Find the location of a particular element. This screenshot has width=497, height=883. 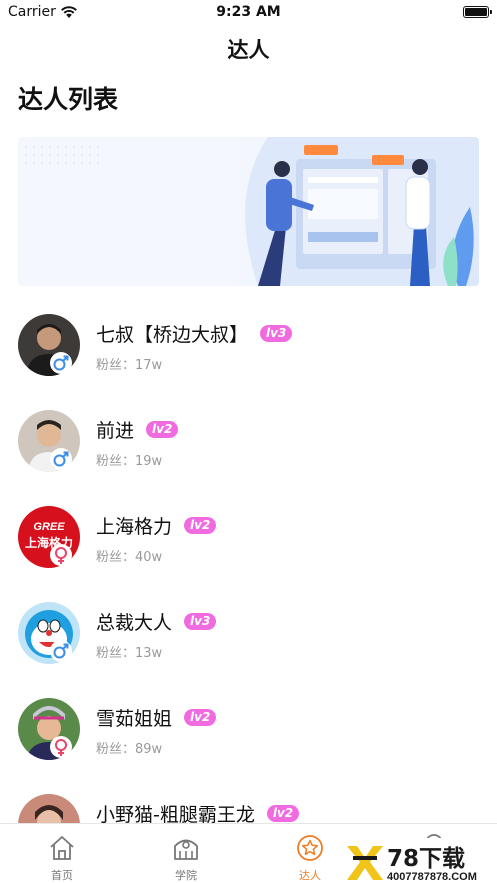

tab-home: 首页 is located at coordinates (62, 853).